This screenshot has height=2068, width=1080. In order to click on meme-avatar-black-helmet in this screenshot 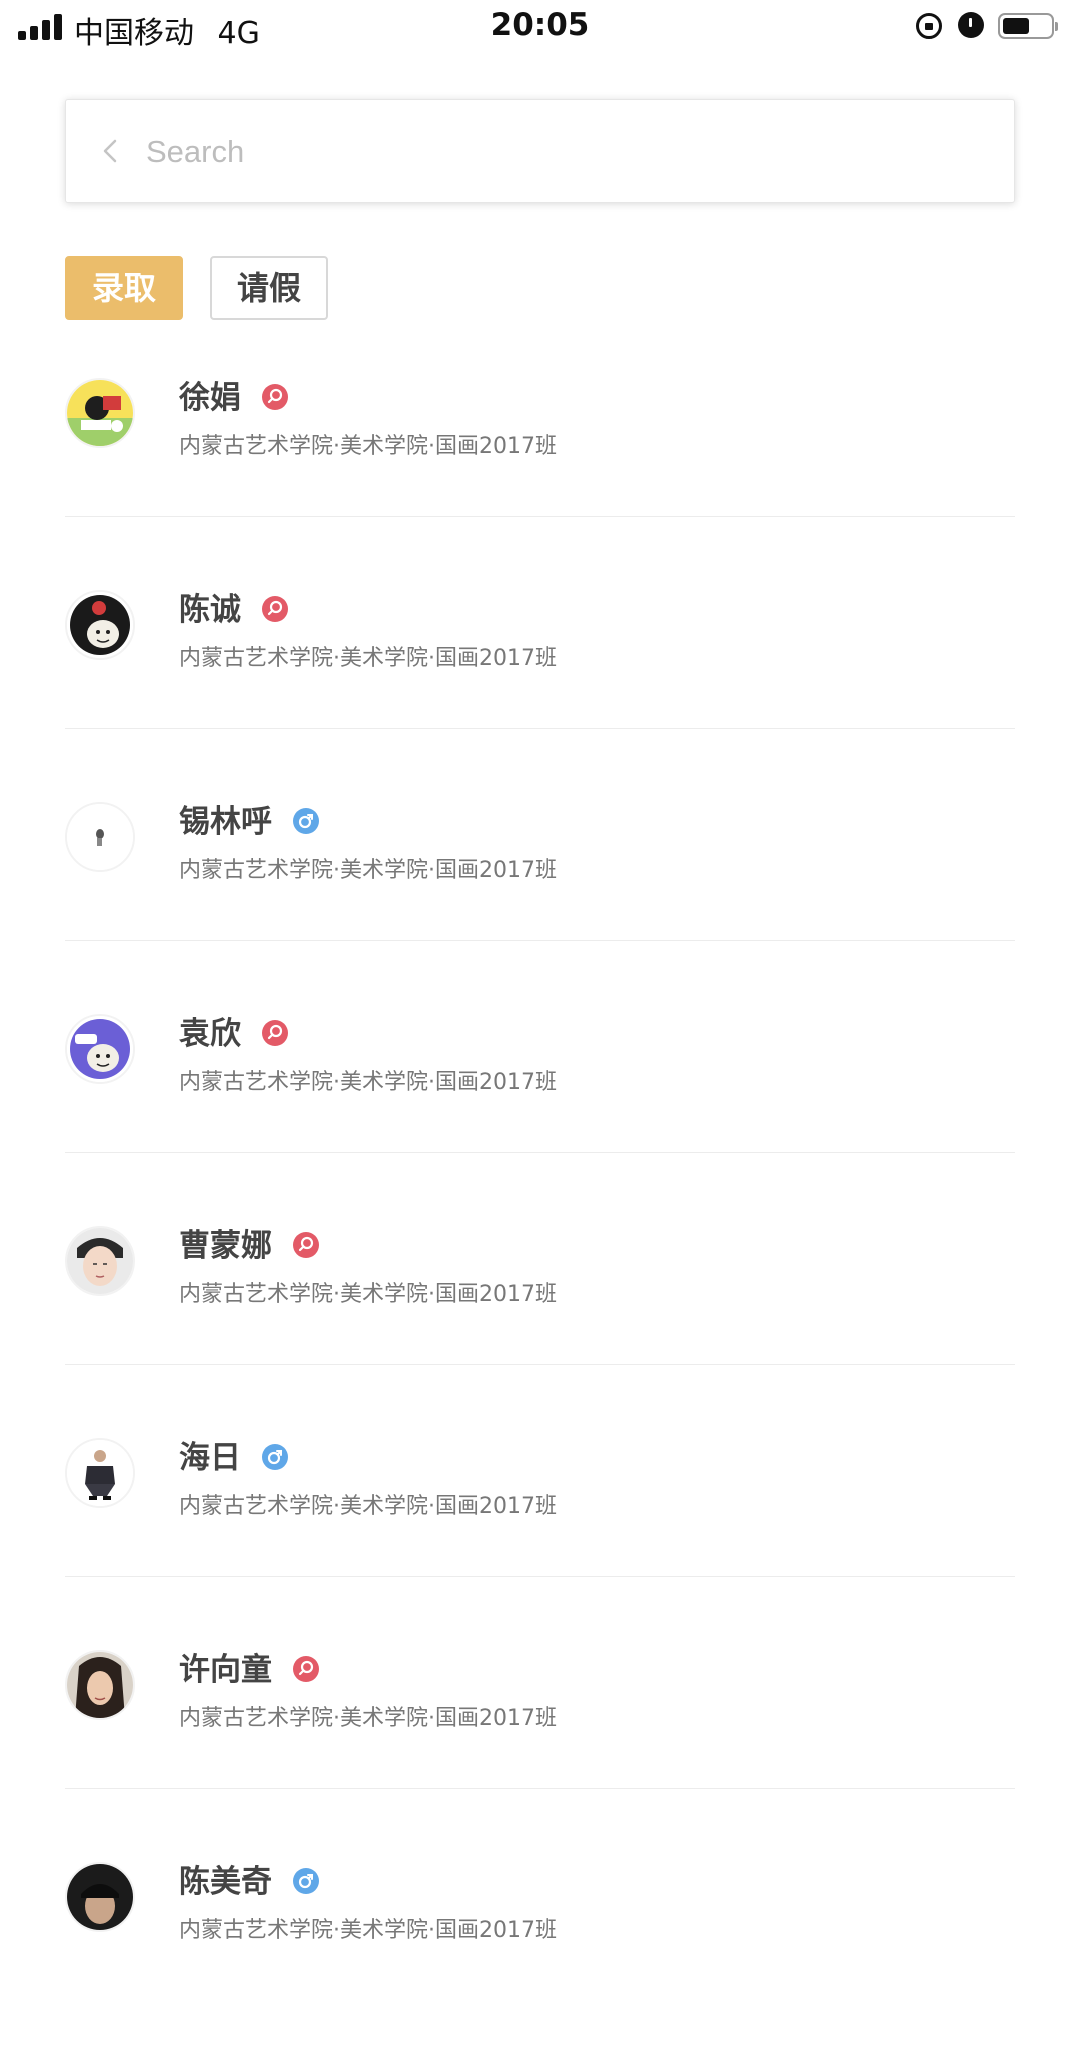, I will do `click(100, 625)`.